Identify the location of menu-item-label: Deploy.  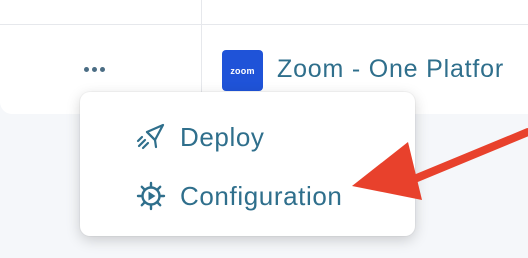
(222, 136).